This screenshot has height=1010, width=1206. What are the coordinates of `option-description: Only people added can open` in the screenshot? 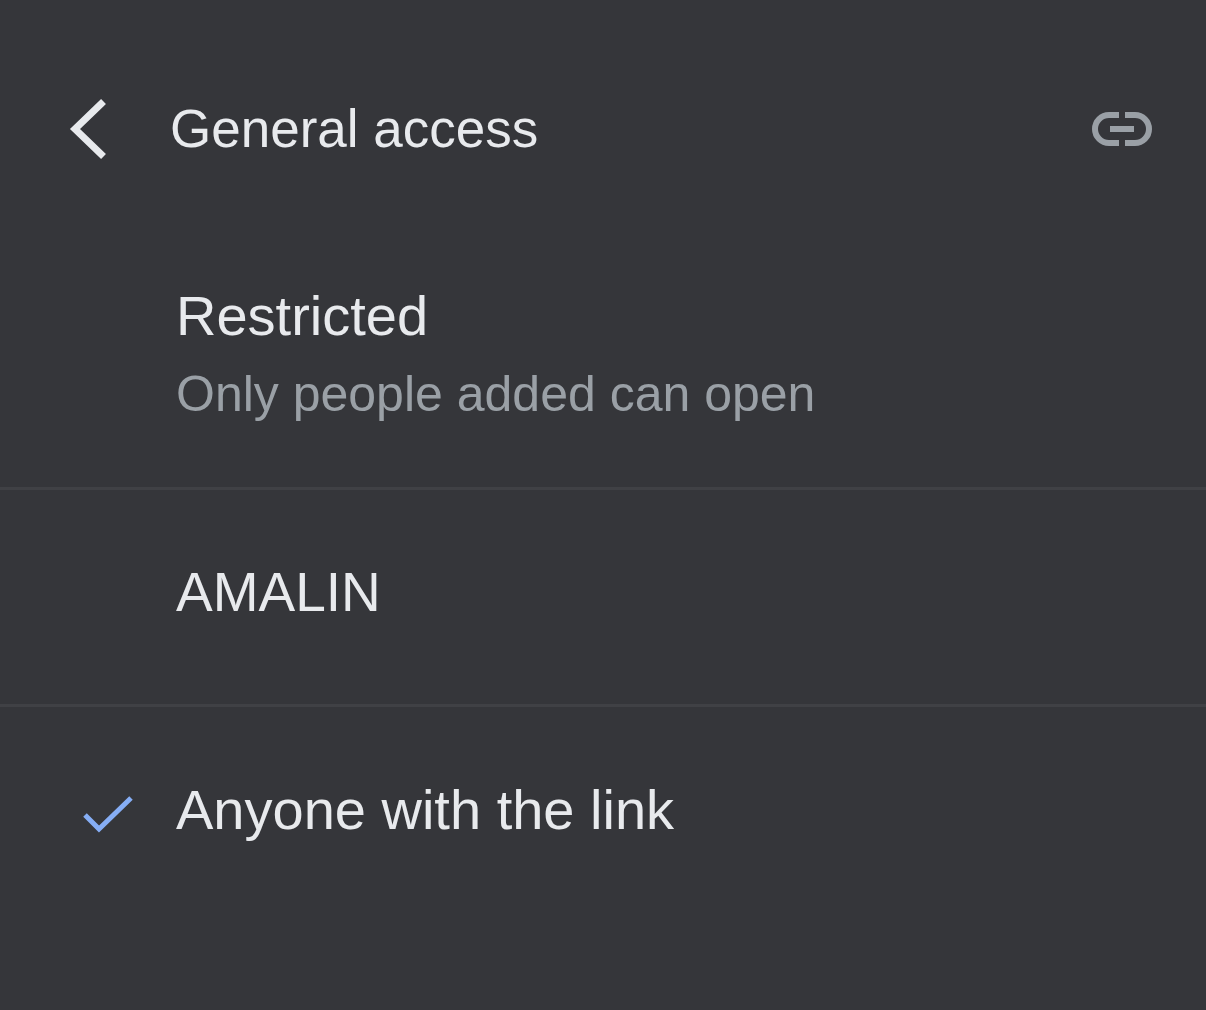 It's located at (496, 394).